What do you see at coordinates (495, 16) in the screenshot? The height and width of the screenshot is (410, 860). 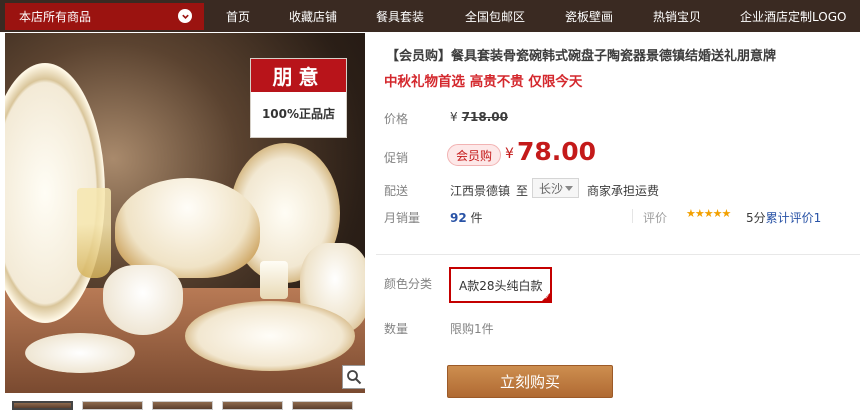 I see `nav-item-free-shipping: 全国包邮区` at bounding box center [495, 16].